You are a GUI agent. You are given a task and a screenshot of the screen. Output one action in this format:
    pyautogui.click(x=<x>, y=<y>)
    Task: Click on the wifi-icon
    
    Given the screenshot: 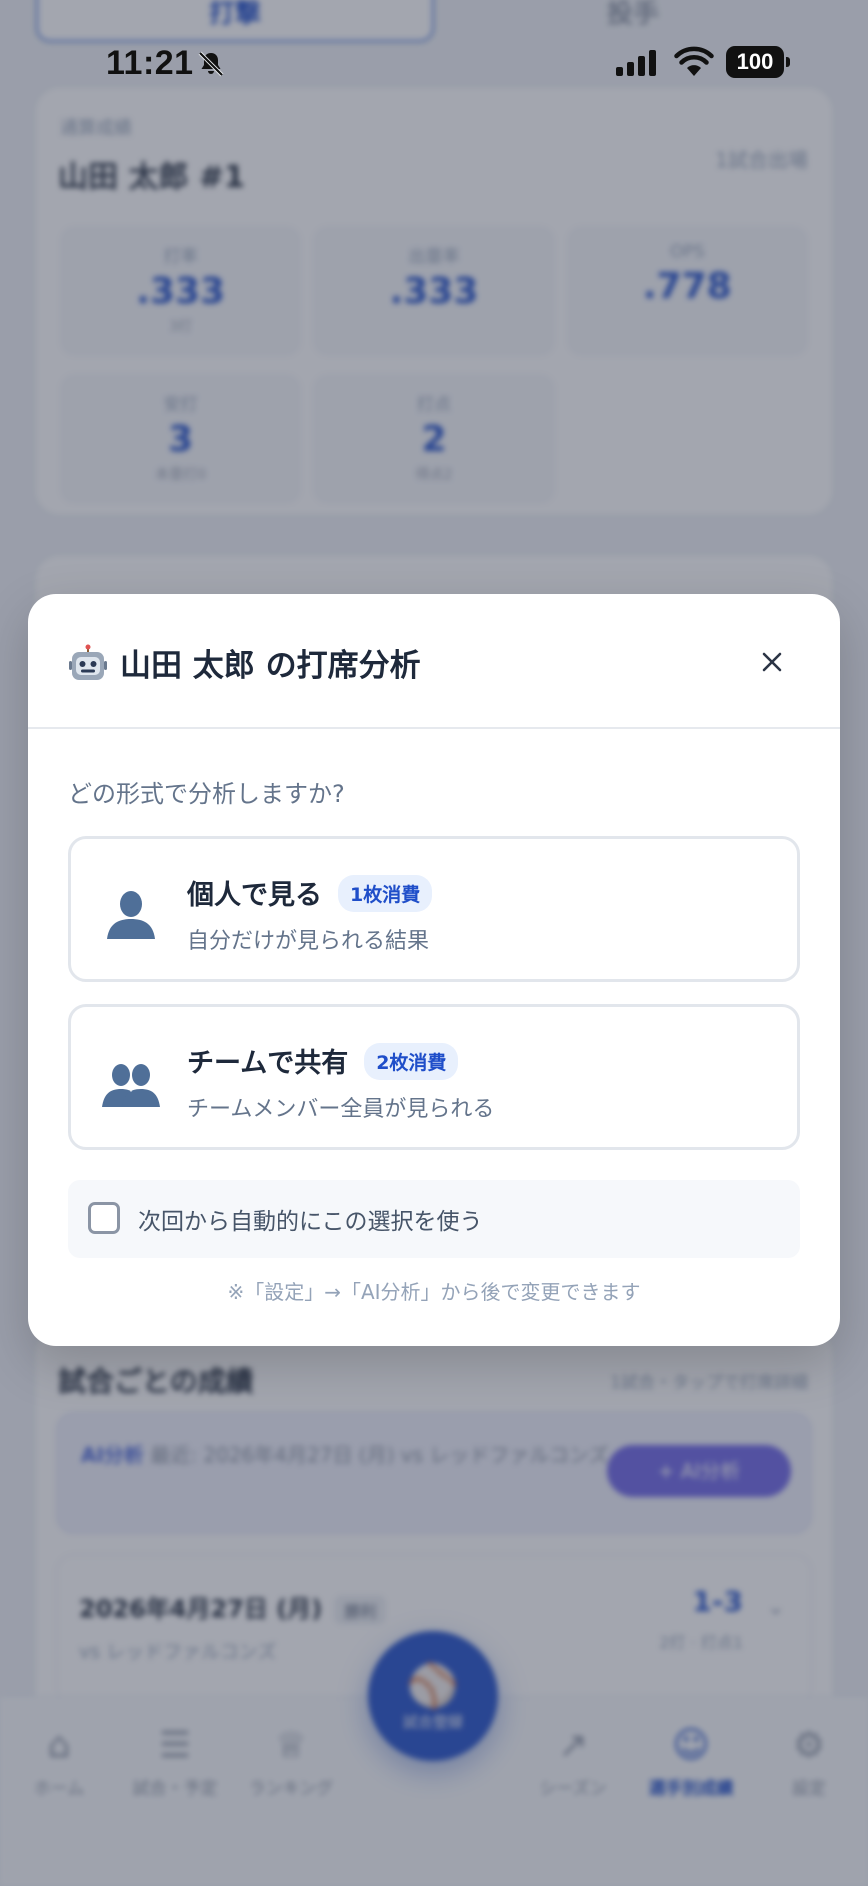 What is the action you would take?
    pyautogui.click(x=694, y=61)
    